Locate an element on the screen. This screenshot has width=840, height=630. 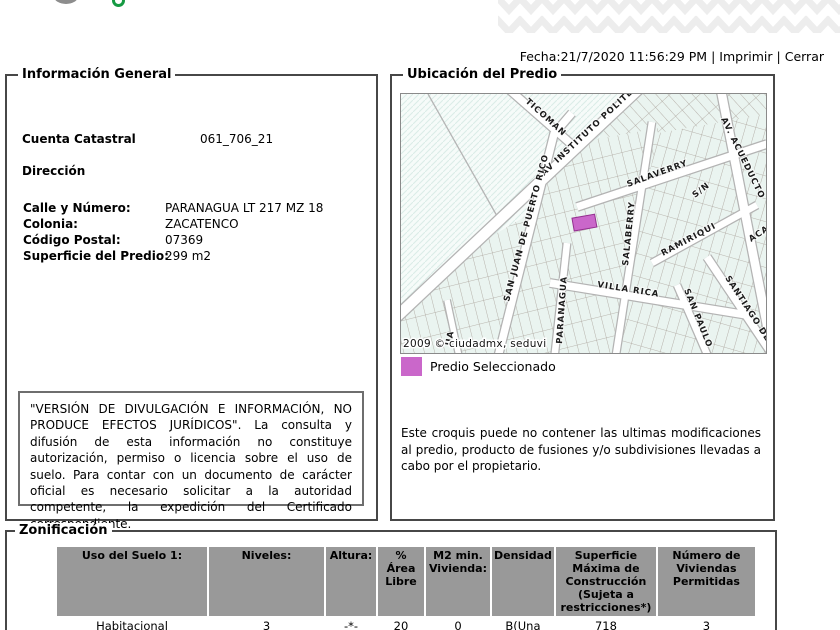
predio-seleccionado-label: Predio Seleccionado is located at coordinates (493, 366).